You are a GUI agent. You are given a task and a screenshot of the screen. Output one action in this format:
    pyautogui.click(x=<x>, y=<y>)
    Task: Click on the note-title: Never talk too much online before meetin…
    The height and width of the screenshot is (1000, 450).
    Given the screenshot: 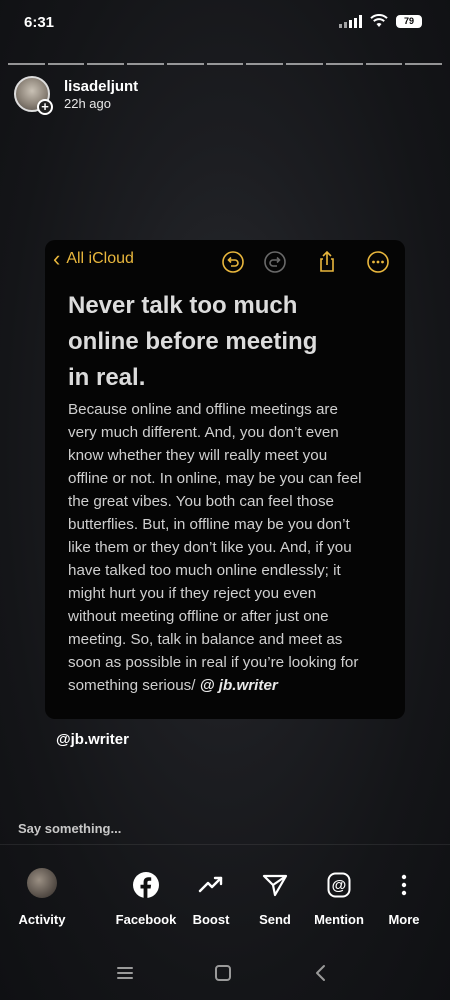 What is the action you would take?
    pyautogui.click(x=193, y=341)
    